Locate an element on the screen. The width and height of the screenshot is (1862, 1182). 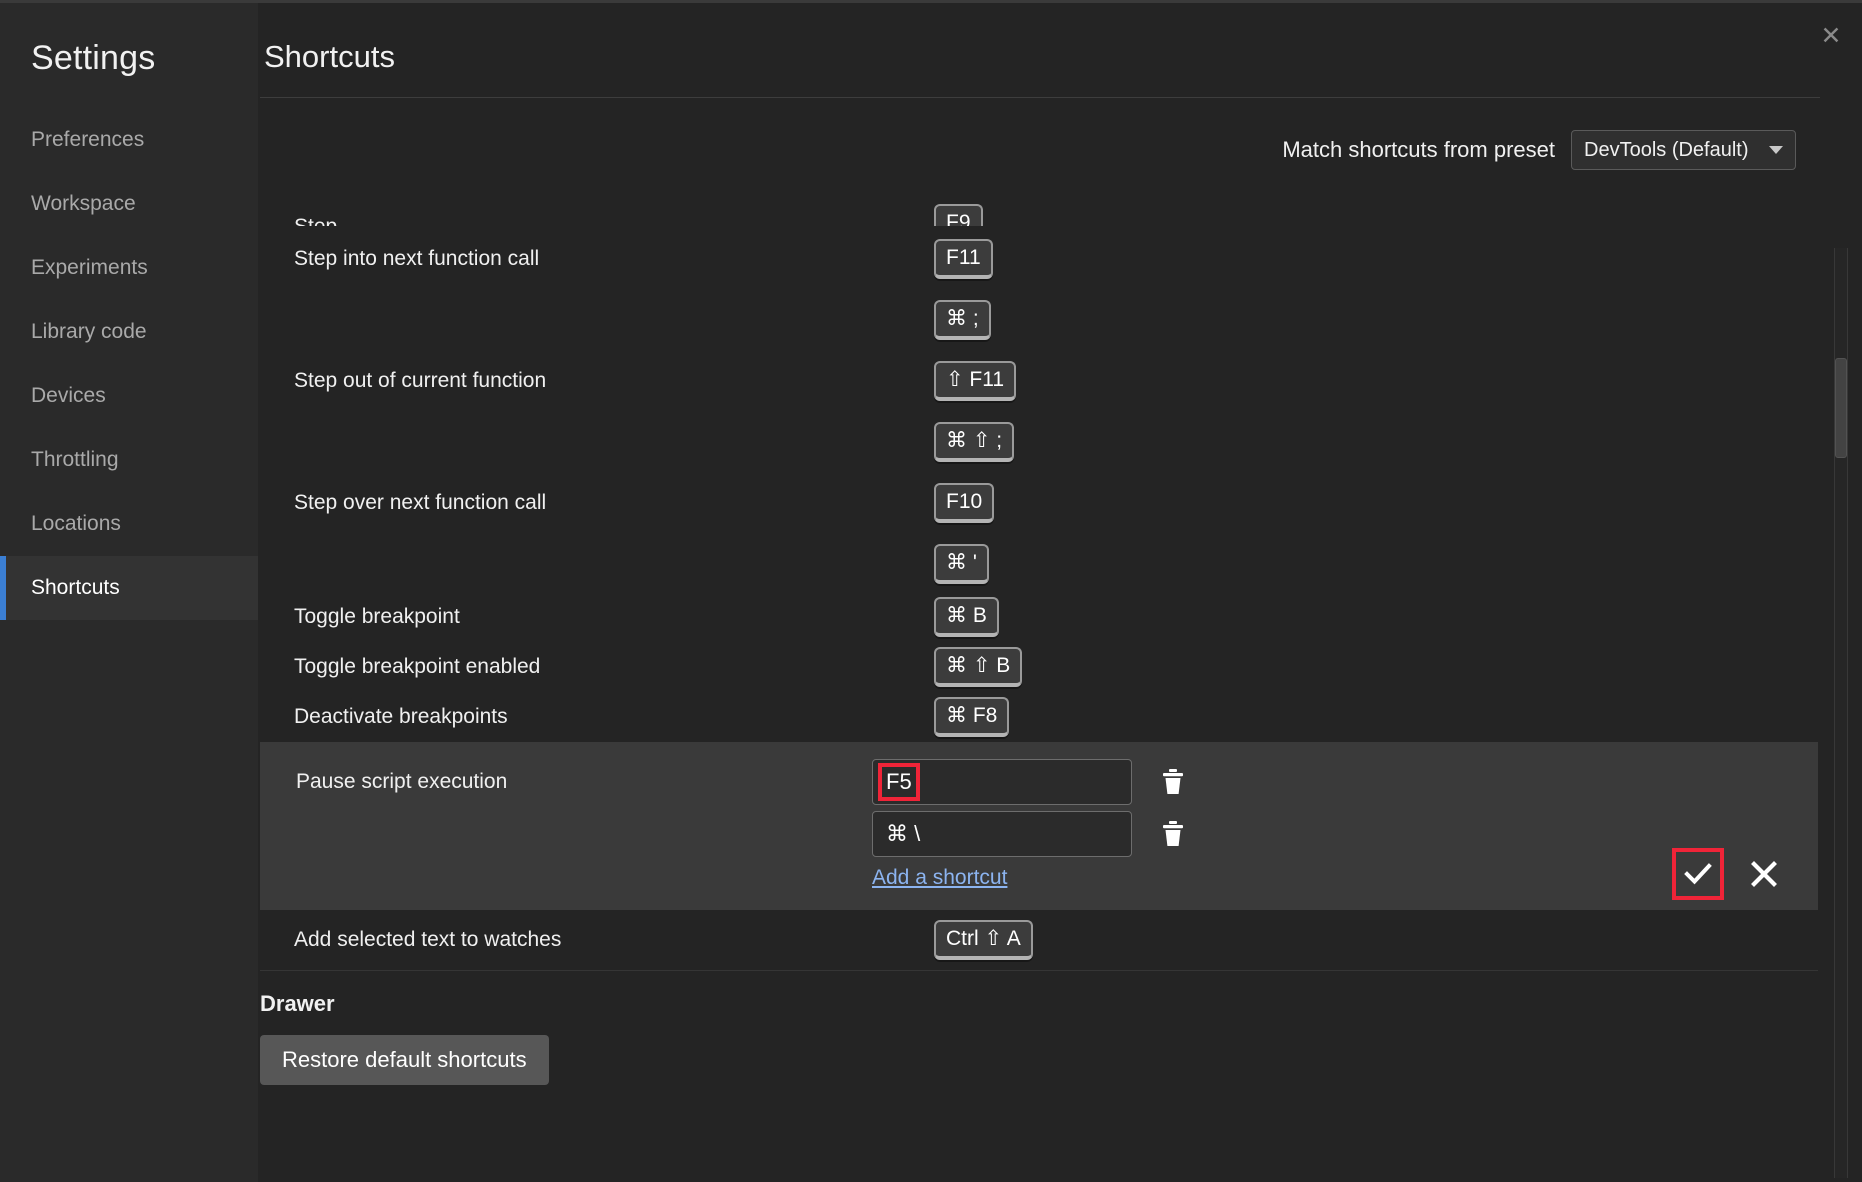
shortcut-label: Step is located at coordinates (614, 220).